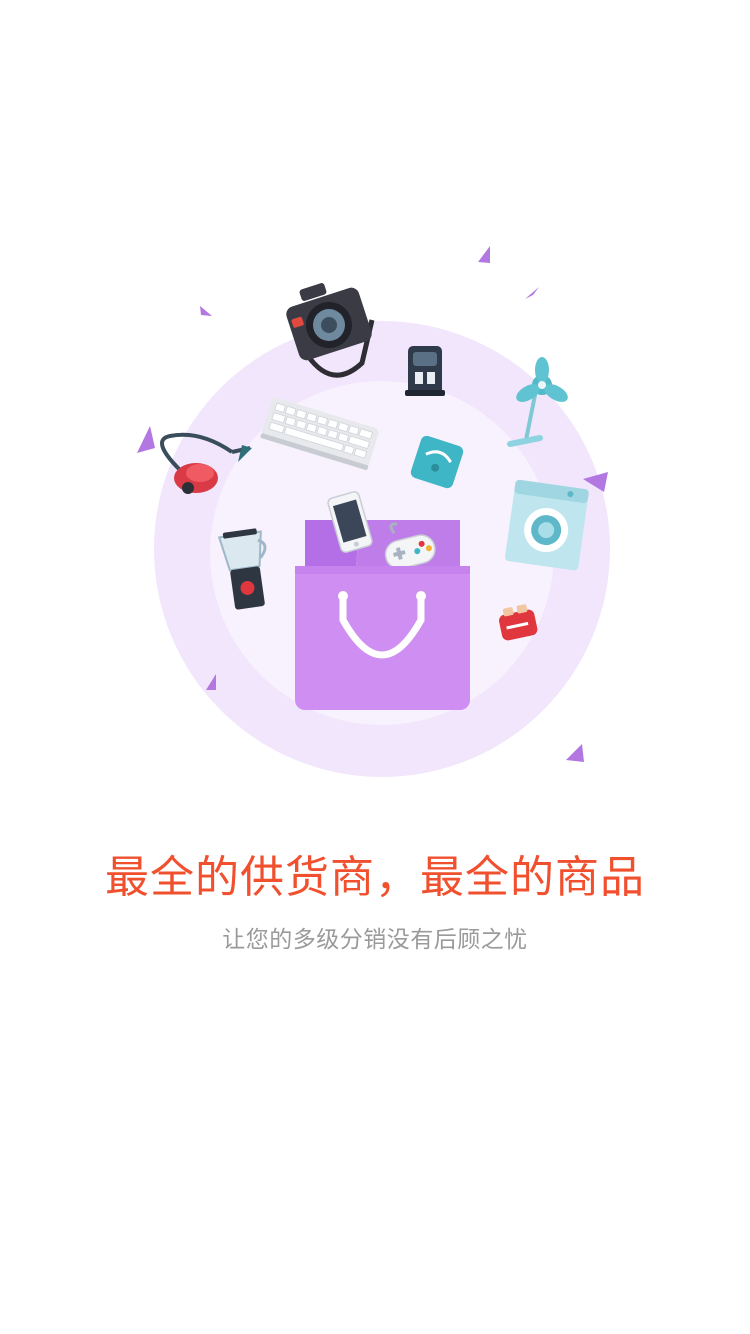 The image size is (750, 1334). What do you see at coordinates (547, 525) in the screenshot?
I see `washing-machine-icon` at bounding box center [547, 525].